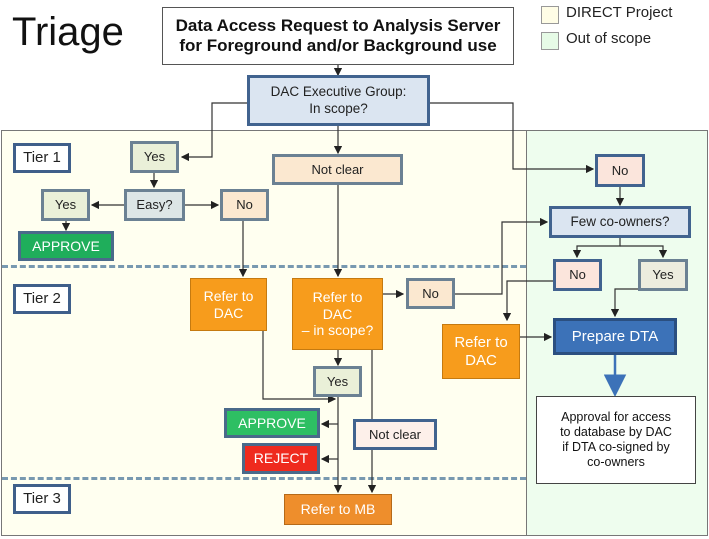  Describe the element at coordinates (65, 205) in the screenshot. I see `easy-yes-node: Yes` at that location.